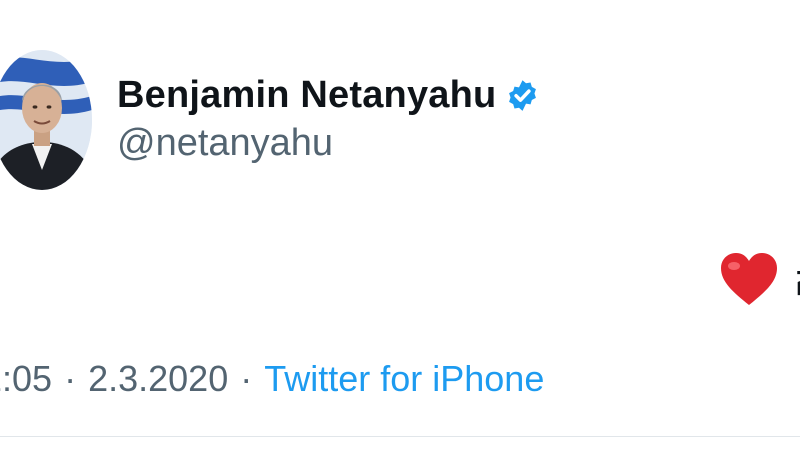 Image resolution: width=800 pixels, height=450 pixels. I want to click on verified-badge-icon, so click(522, 95).